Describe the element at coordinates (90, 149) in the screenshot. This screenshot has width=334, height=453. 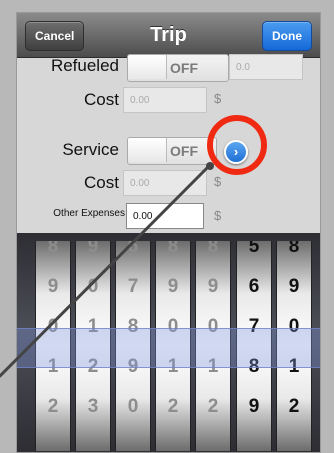
I see `service-label: Service` at that location.